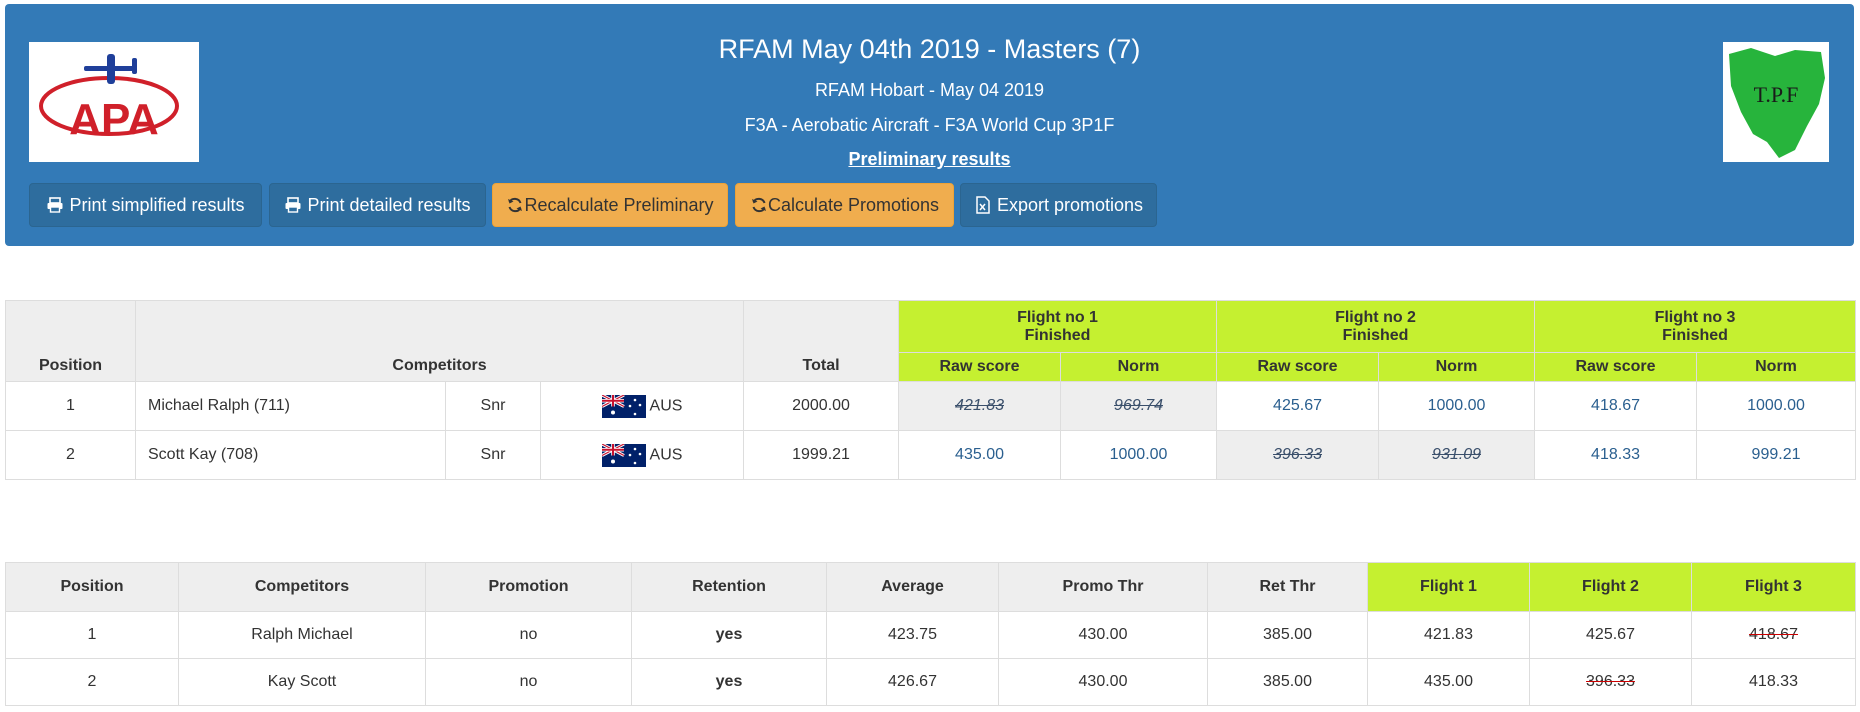 This screenshot has height=712, width=1860. I want to click on flight-3-status: Finished, so click(1695, 335).